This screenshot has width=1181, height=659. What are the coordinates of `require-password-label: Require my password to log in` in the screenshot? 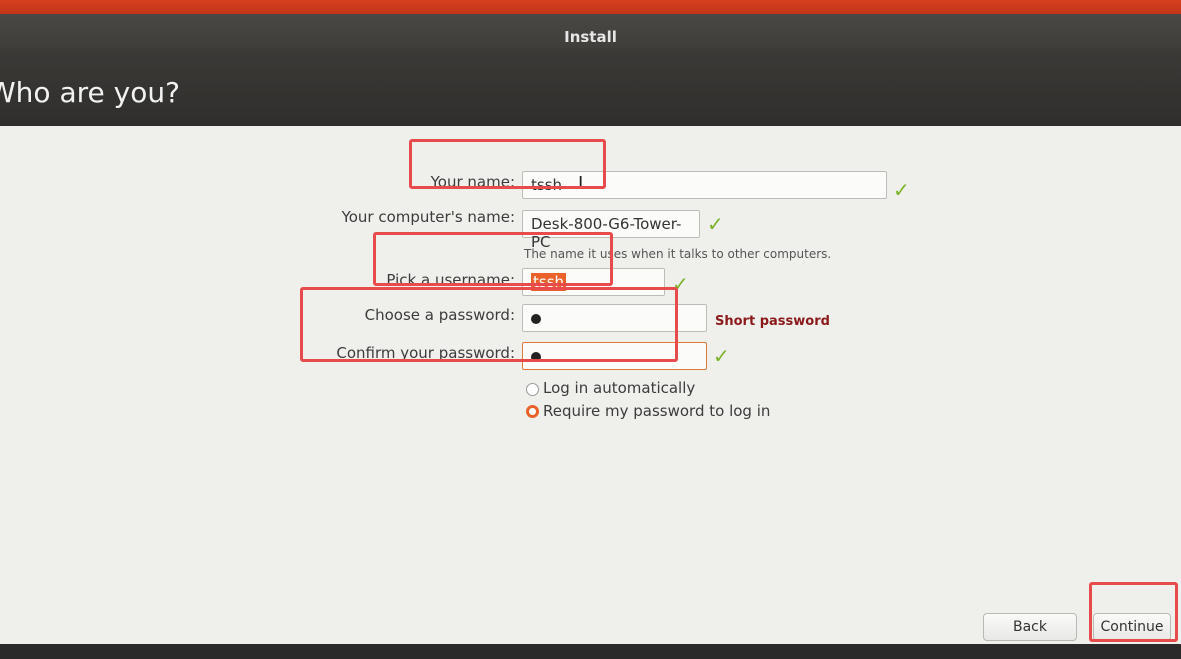 It's located at (656, 411).